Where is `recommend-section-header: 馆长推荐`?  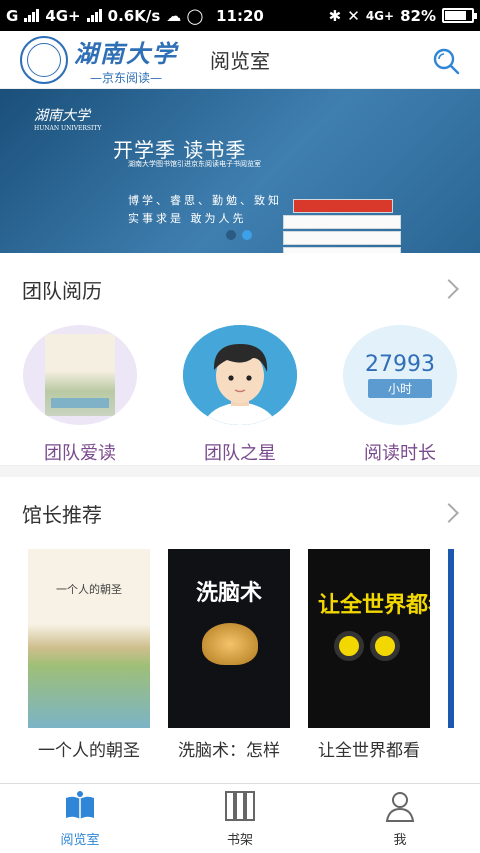 recommend-section-header: 馆长推荐 is located at coordinates (240, 513).